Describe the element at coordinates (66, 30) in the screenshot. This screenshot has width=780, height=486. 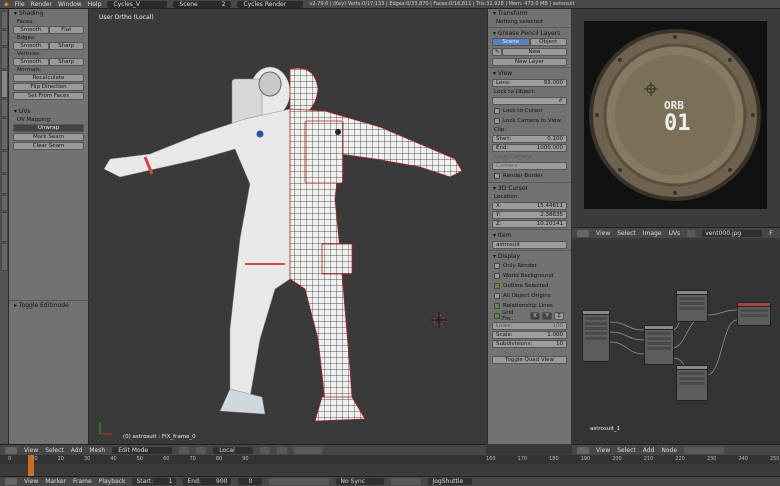
I see `faces-flat-button: Flat` at that location.